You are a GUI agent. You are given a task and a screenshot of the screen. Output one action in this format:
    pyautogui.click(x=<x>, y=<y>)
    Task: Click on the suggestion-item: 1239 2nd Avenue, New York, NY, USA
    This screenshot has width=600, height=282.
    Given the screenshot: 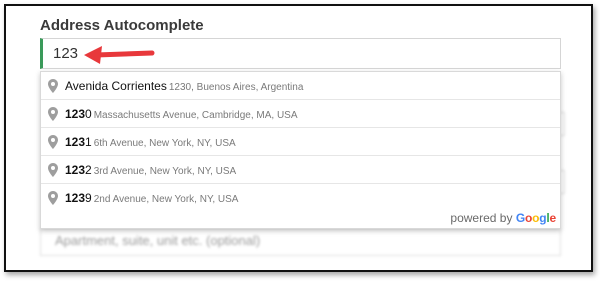 What is the action you would take?
    pyautogui.click(x=300, y=198)
    